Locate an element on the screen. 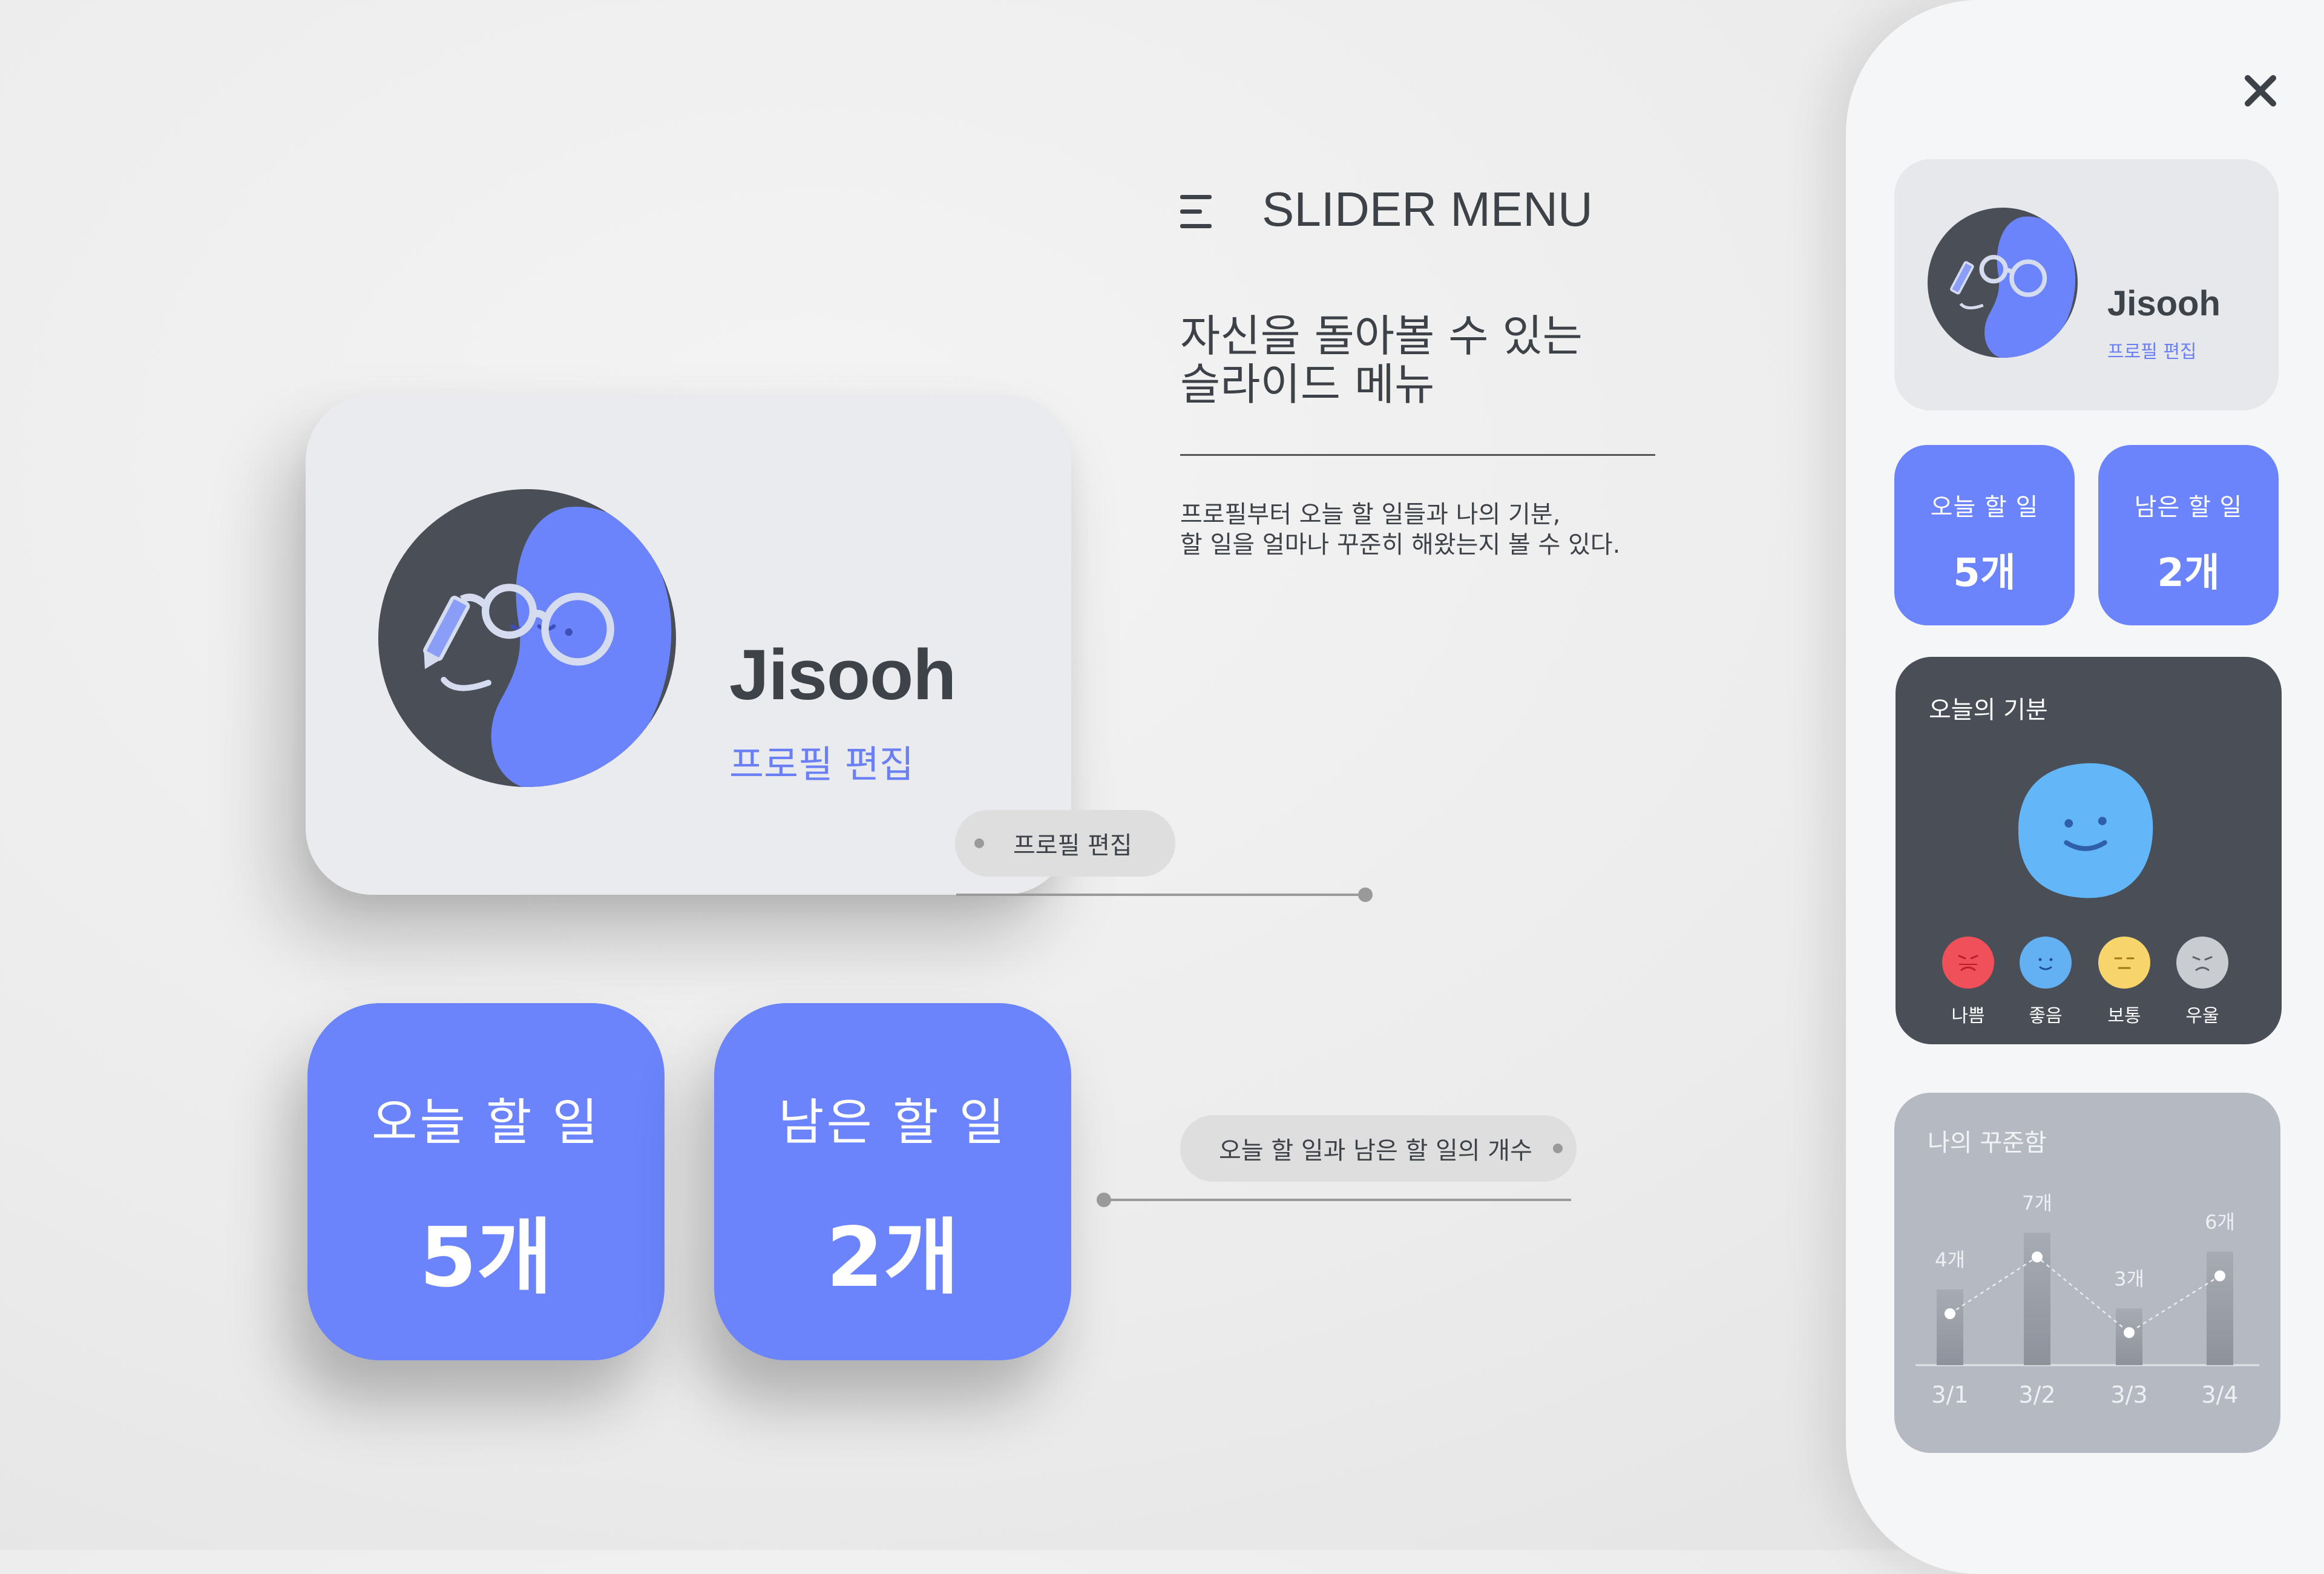  mood-option-bad: 나쁨 is located at coordinates (1968, 981).